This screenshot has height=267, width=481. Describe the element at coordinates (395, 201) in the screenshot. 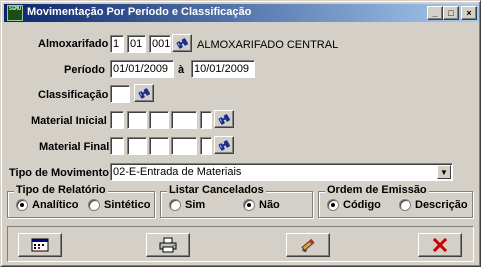

I see `ordem-emissao-group: Ordem de Emissão Código Descrição` at that location.